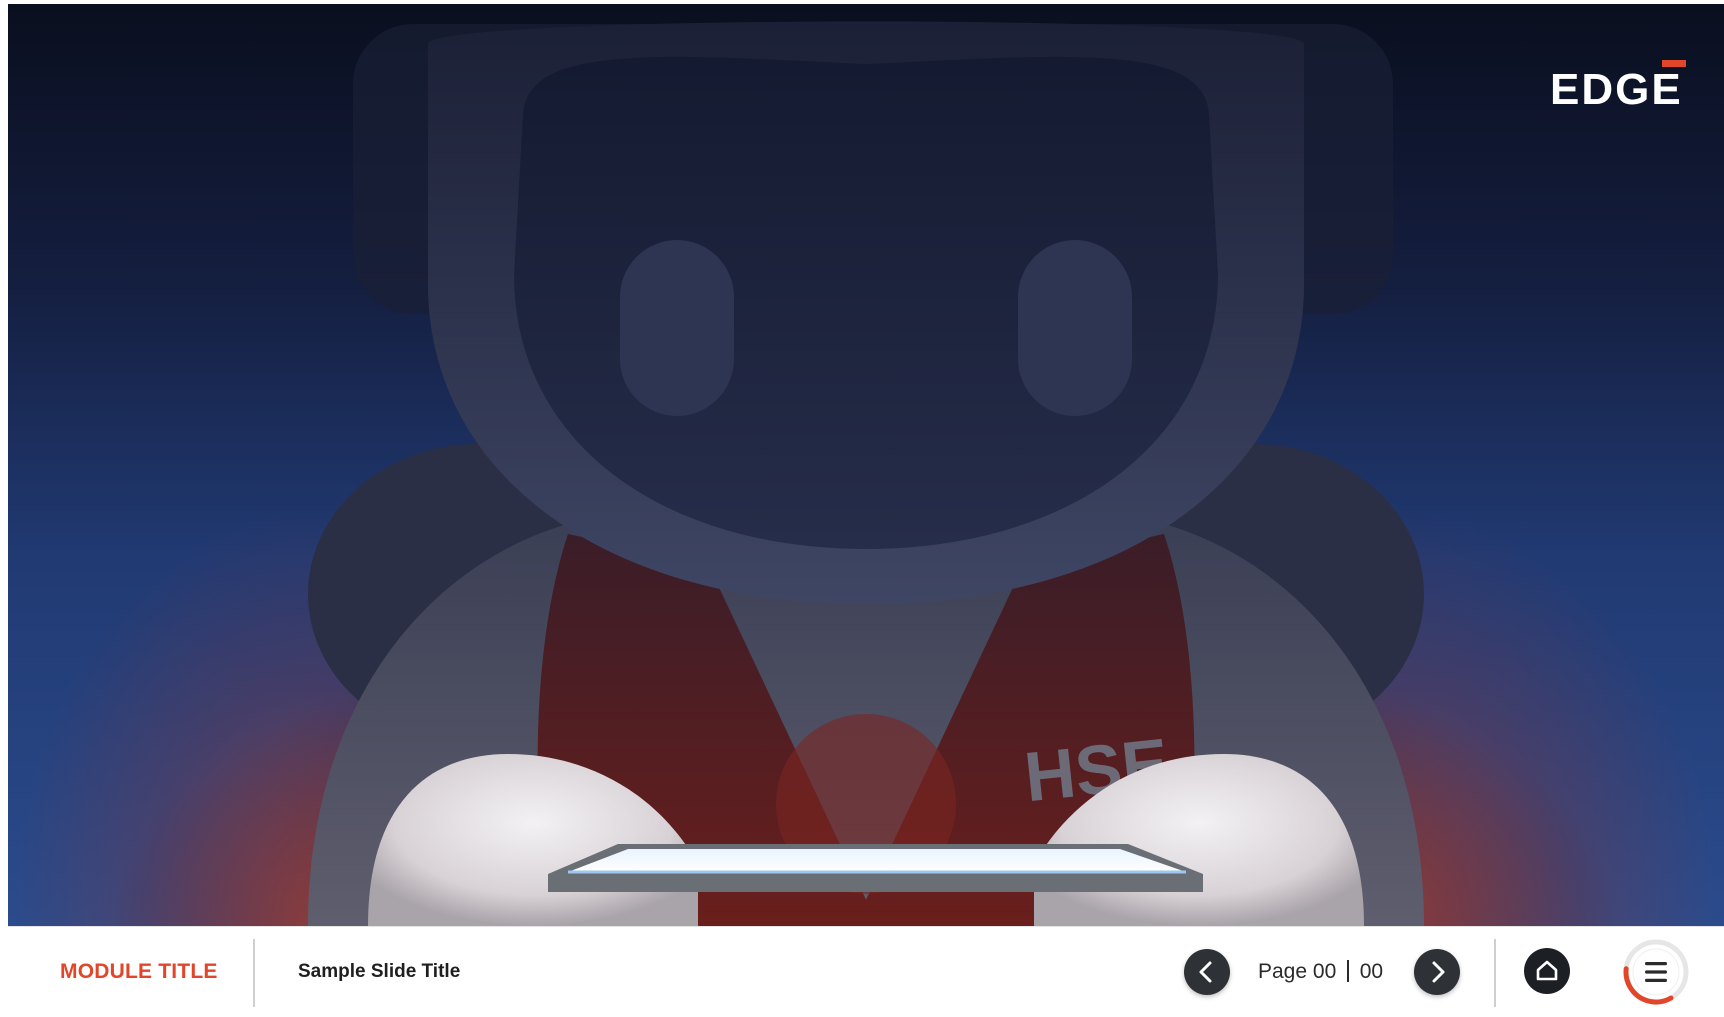 This screenshot has width=1724, height=1017. Describe the element at coordinates (1371, 971) in the screenshot. I see `page-total: 00` at that location.